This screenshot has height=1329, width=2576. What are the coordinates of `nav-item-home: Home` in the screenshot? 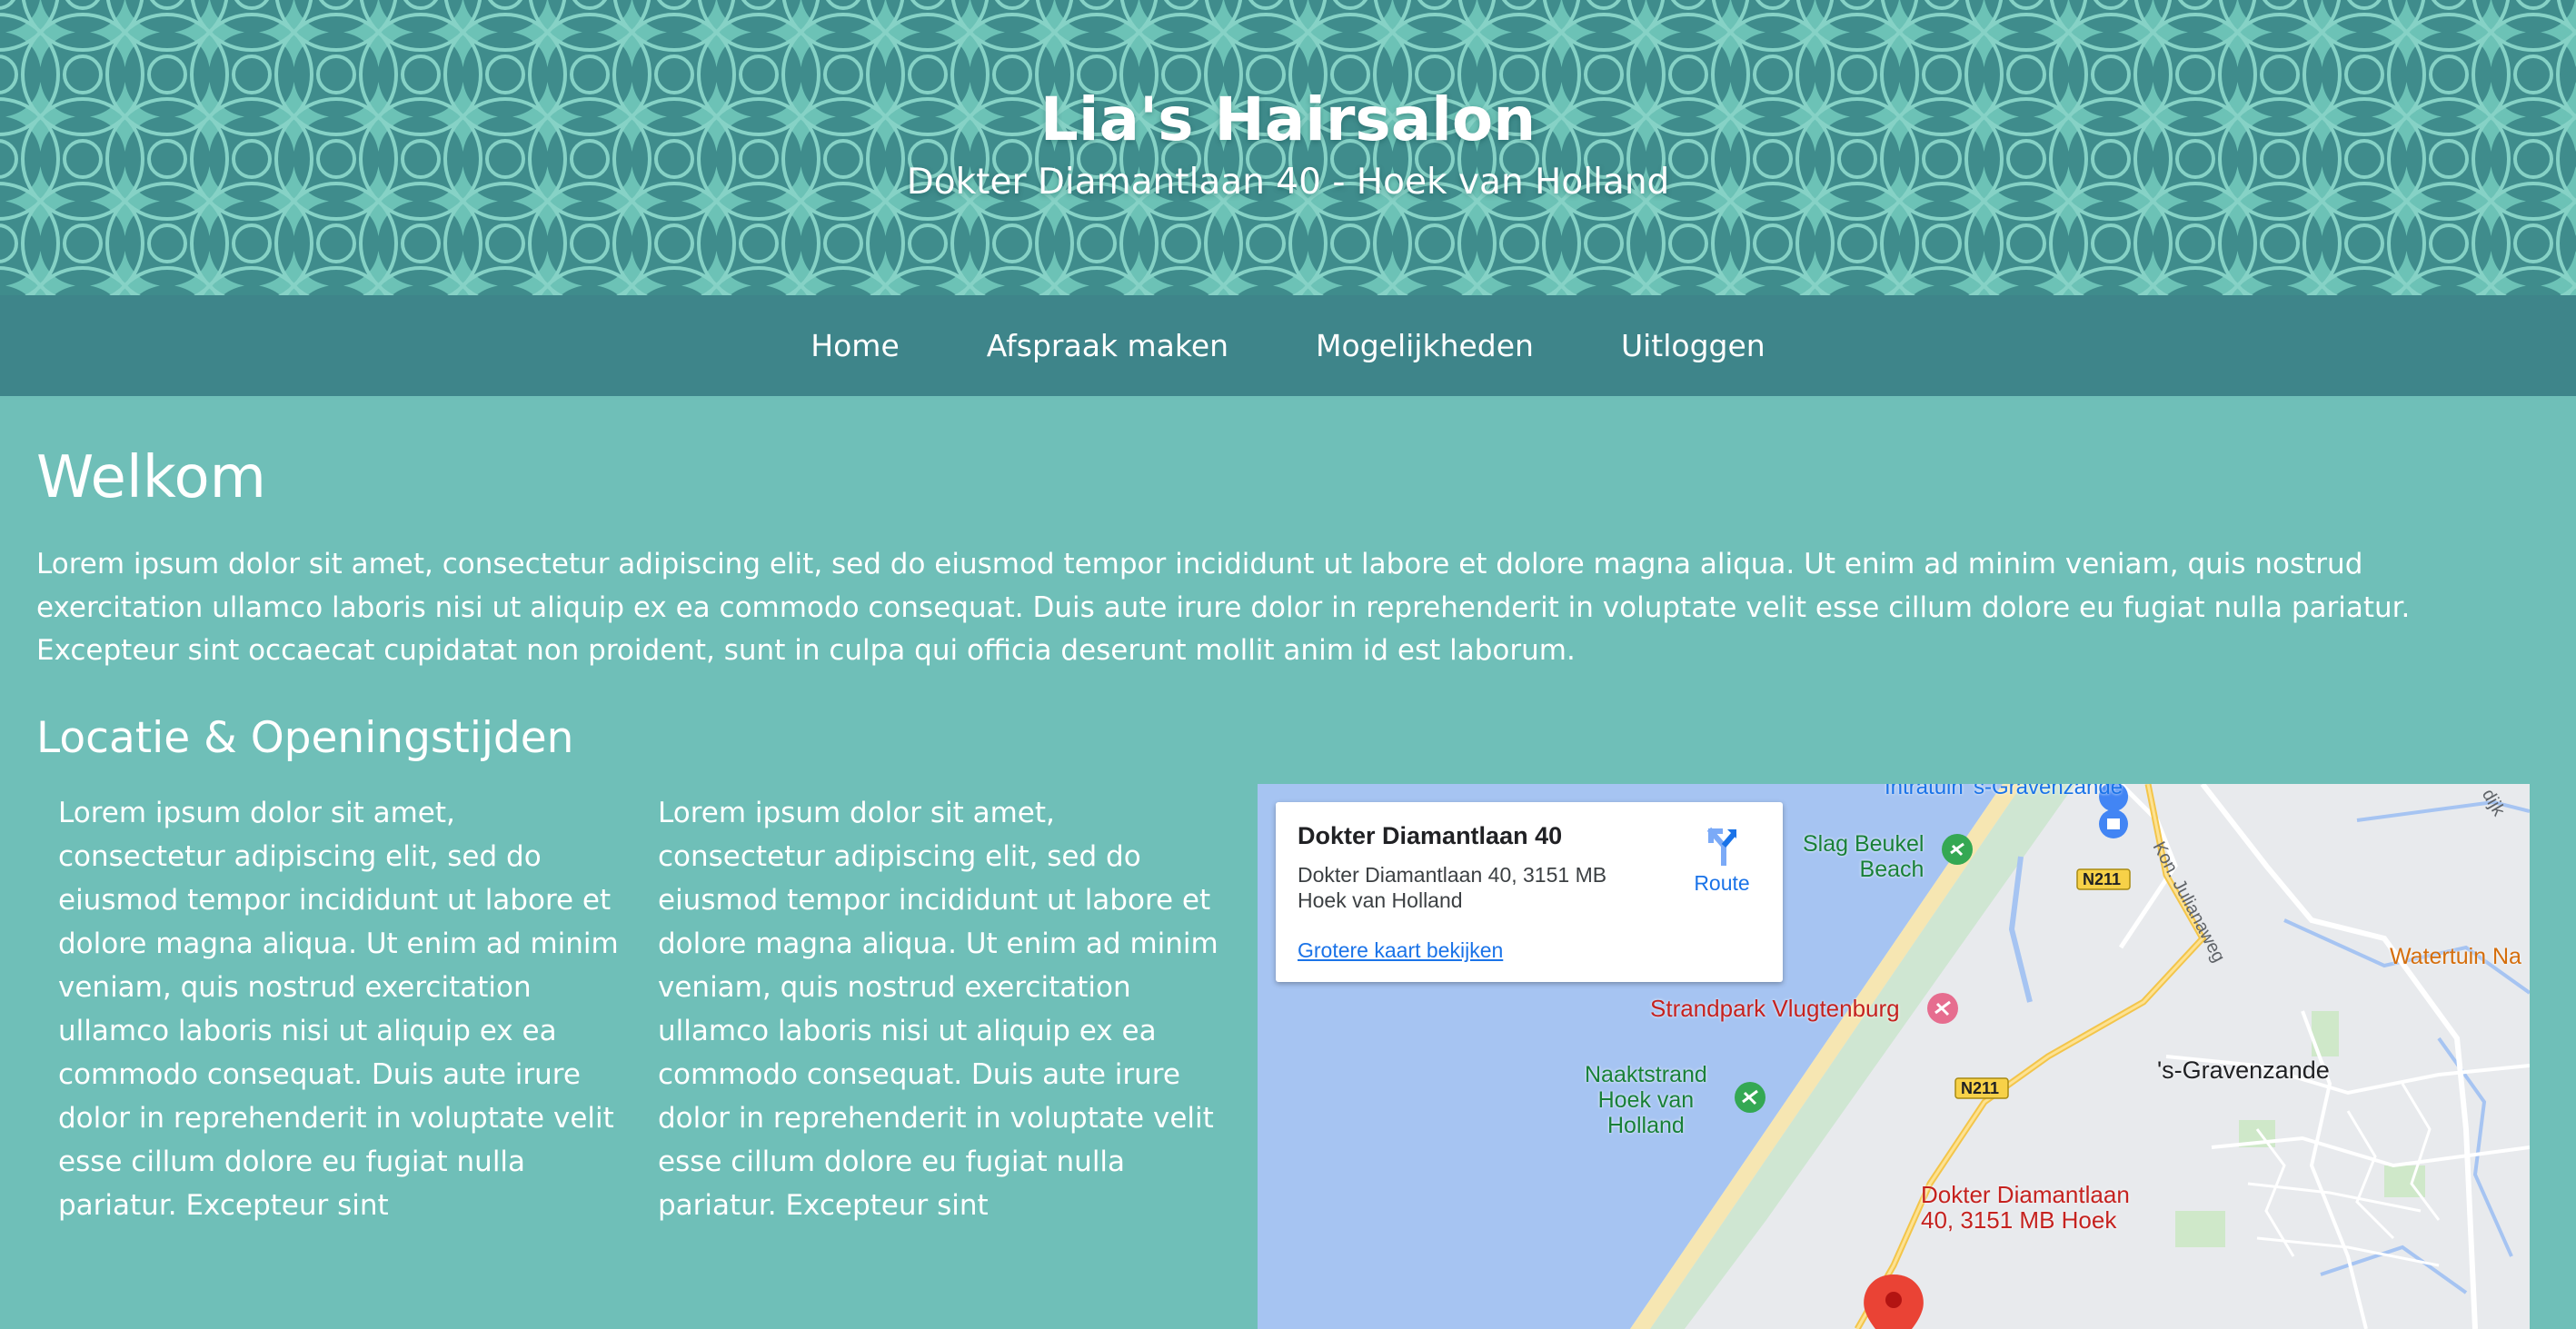 It's located at (855, 346).